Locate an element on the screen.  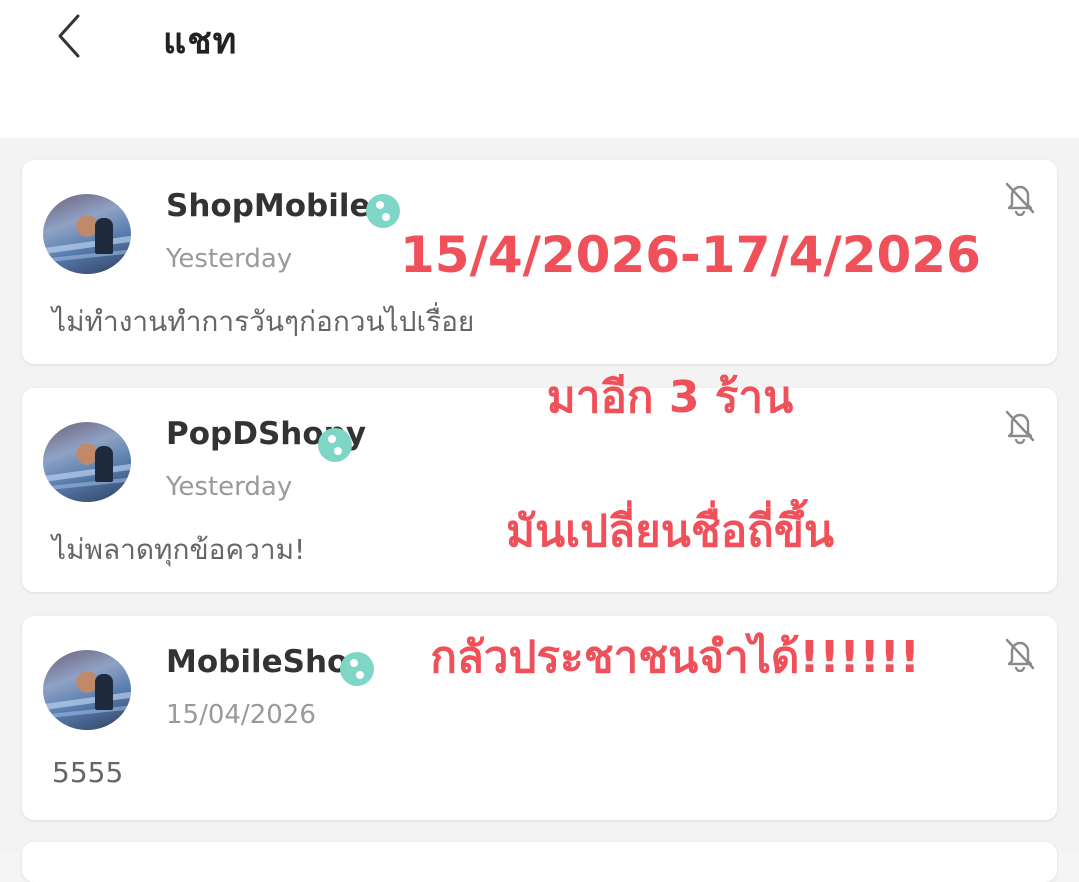
message-preview: ไม่พลาดทุกข้อความ! is located at coordinates (179, 549).